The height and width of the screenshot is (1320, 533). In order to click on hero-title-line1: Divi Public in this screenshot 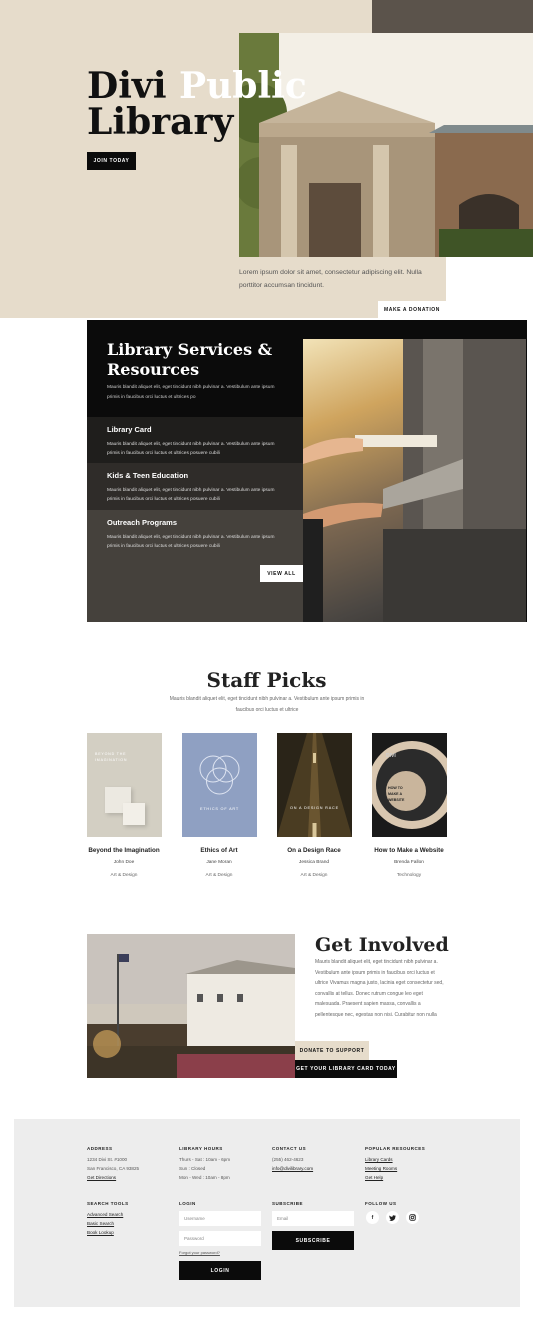, I will do `click(197, 86)`.